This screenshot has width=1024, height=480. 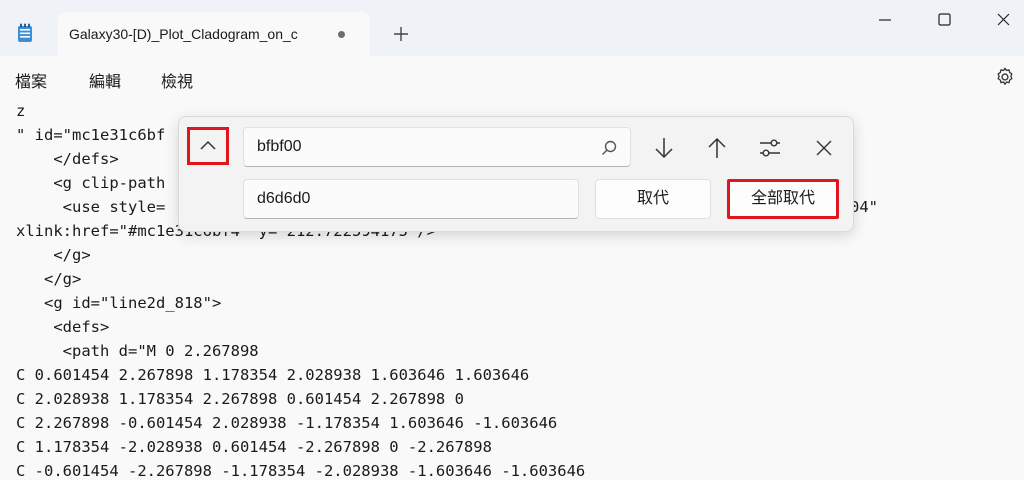 I want to click on find-input-value: bfbf00, so click(x=279, y=146).